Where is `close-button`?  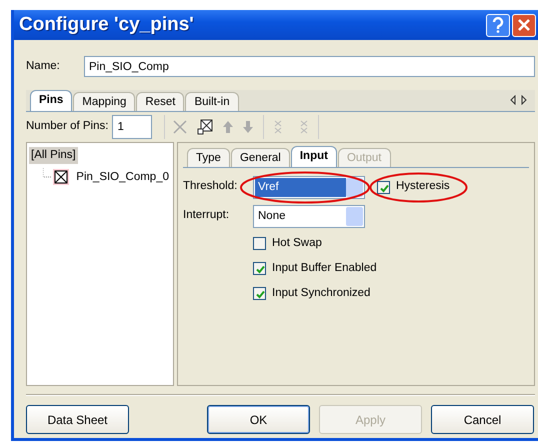
close-button is located at coordinates (524, 25).